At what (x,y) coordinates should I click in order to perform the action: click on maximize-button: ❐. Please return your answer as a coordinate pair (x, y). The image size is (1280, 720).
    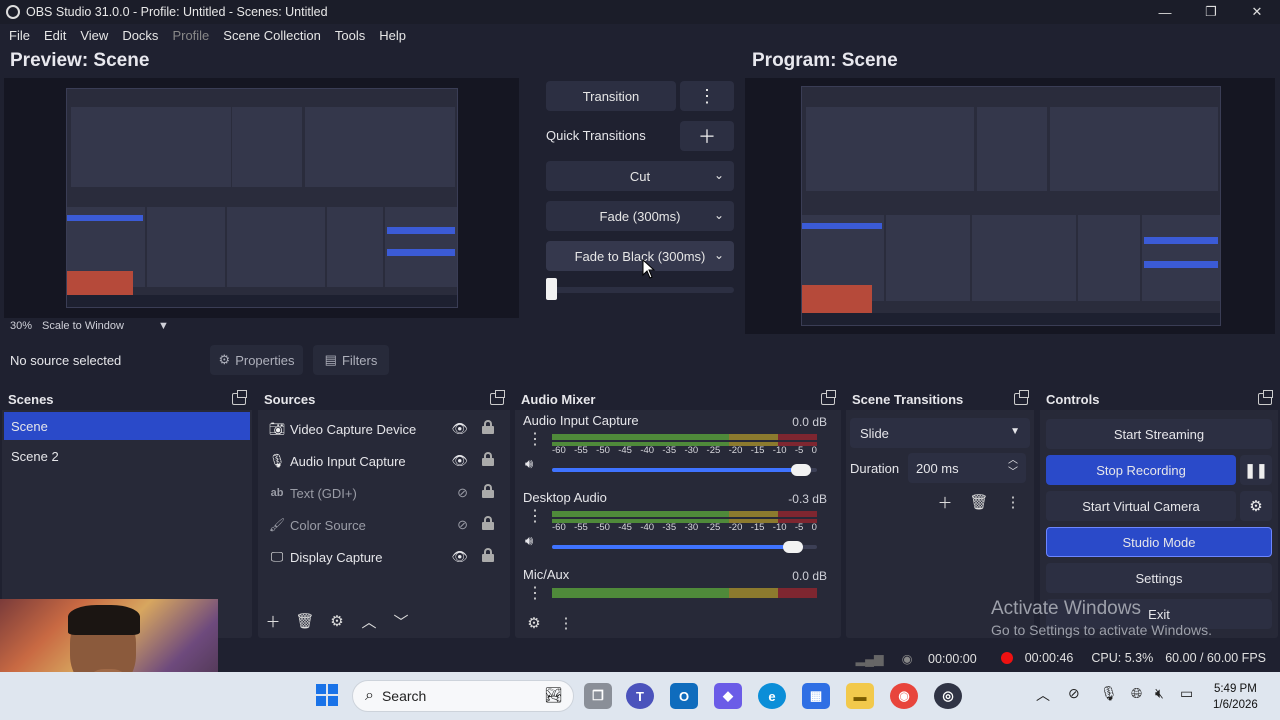
    Looking at the image, I should click on (1211, 12).